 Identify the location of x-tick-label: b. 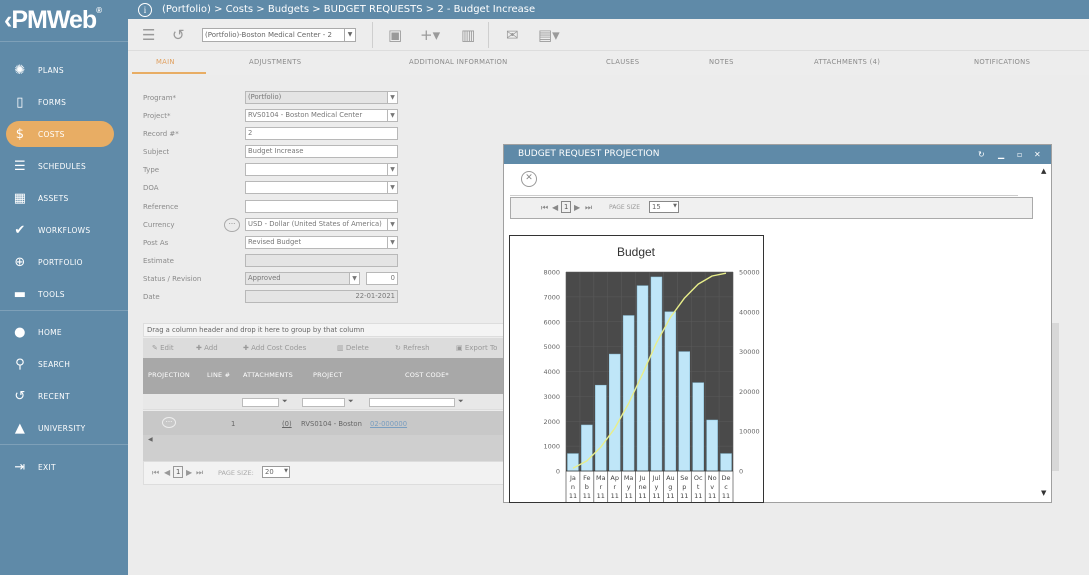
(587, 487).